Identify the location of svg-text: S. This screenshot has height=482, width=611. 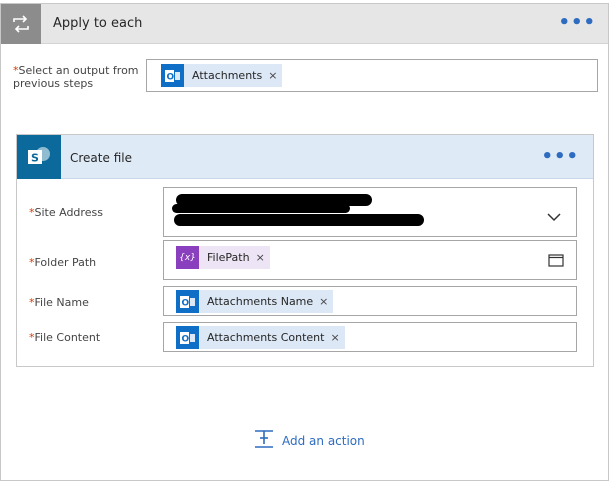
(35, 158).